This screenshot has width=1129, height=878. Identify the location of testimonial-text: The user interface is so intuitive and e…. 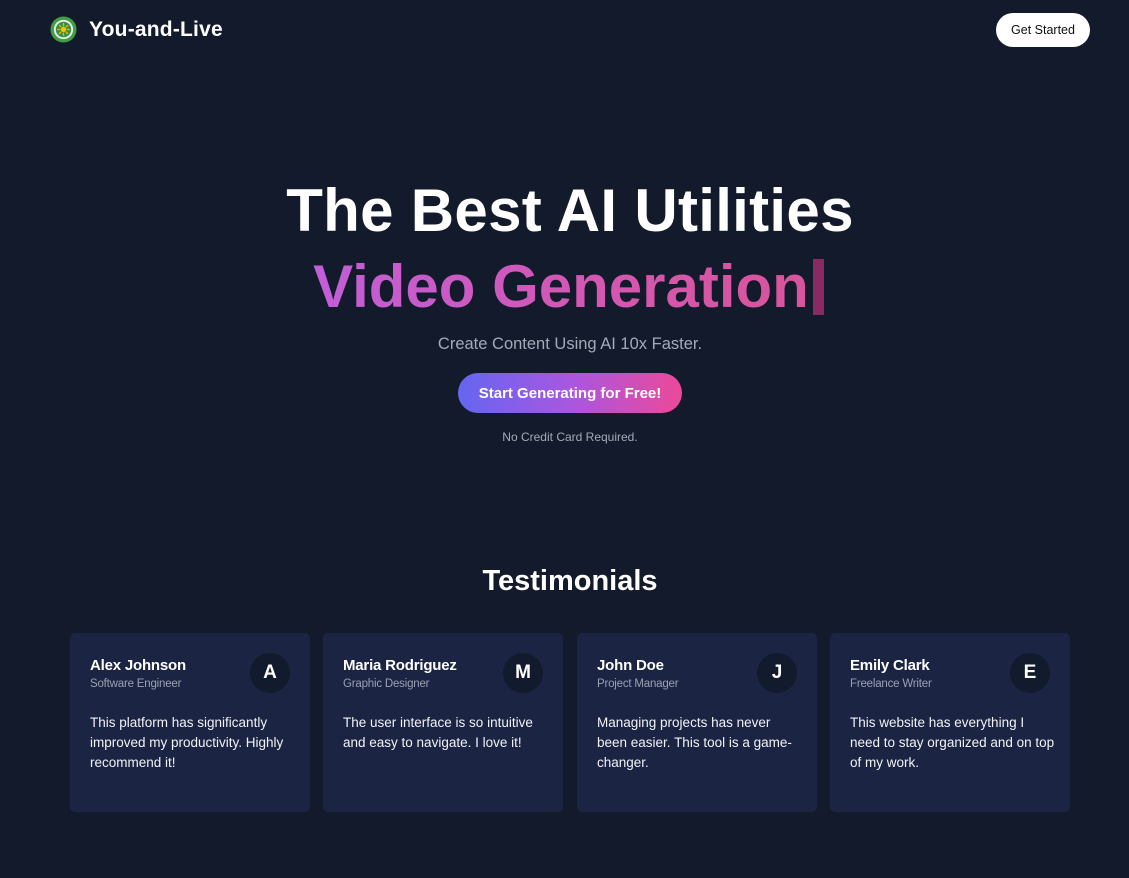
(438, 732).